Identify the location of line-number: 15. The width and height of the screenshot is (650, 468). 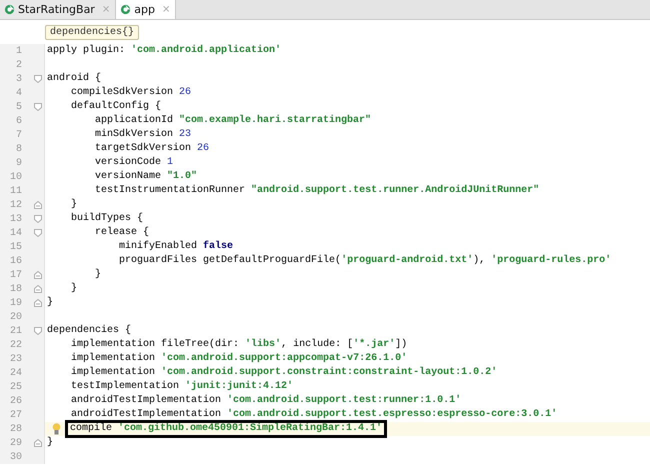
(15, 247).